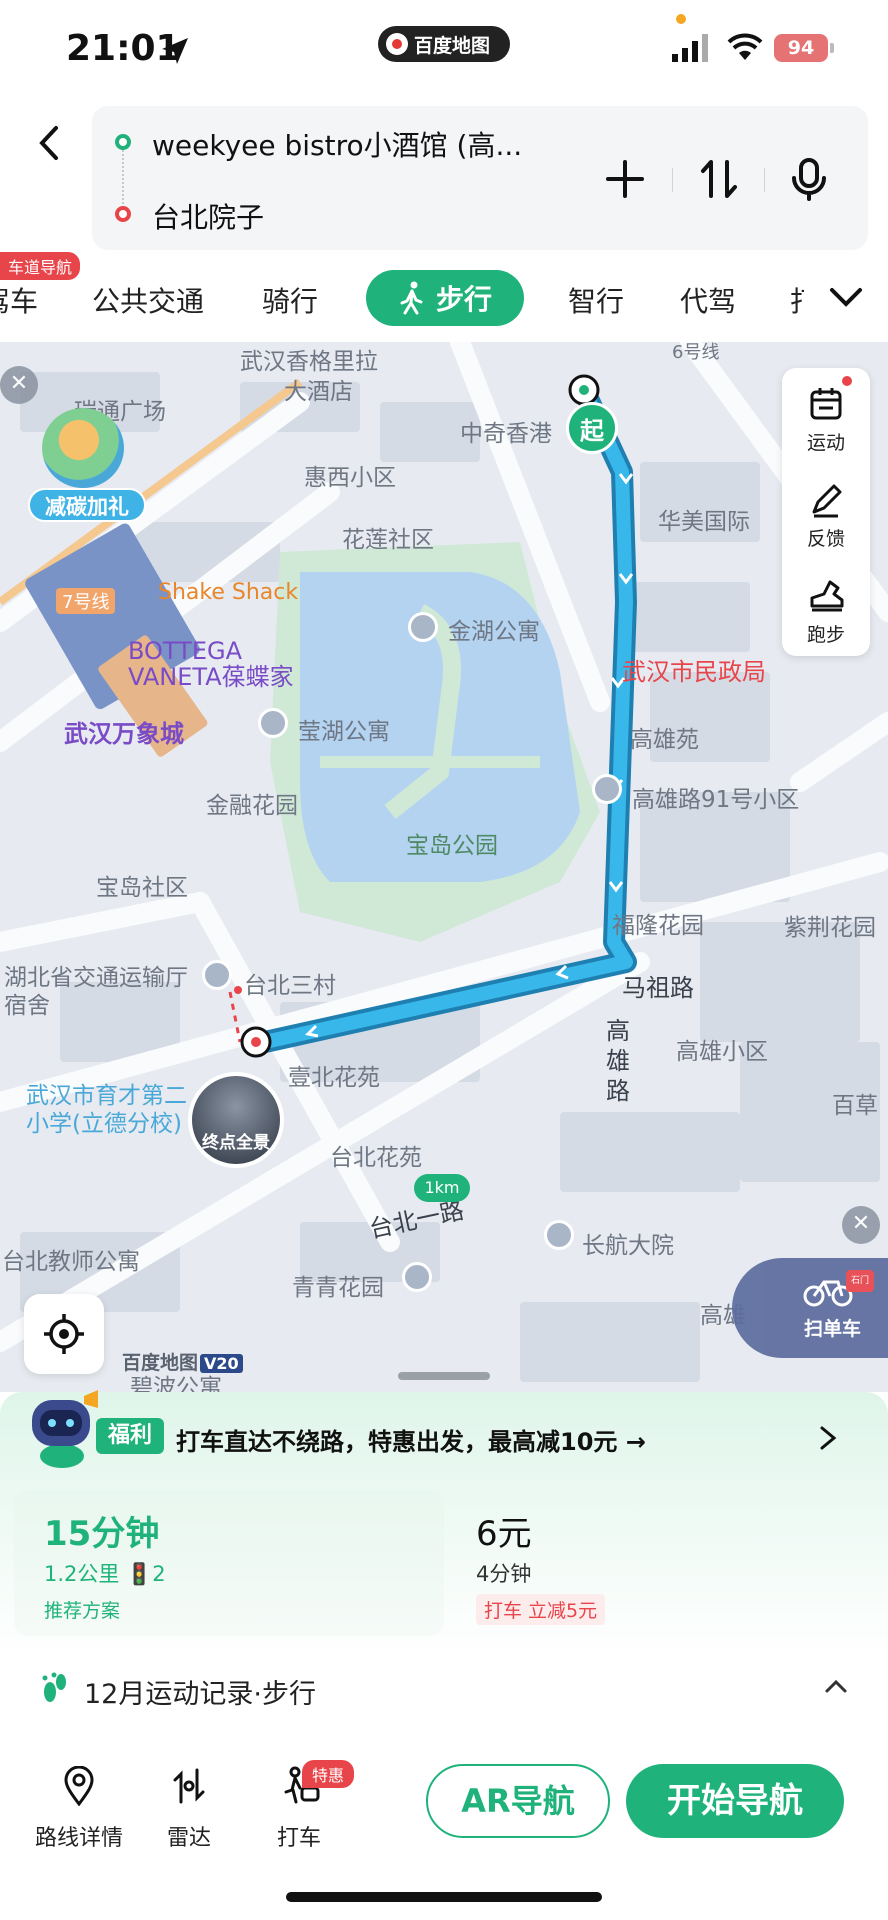 The image size is (888, 1920). Describe the element at coordinates (221, 1363) in the screenshot. I see `logo-version: V20` at that location.